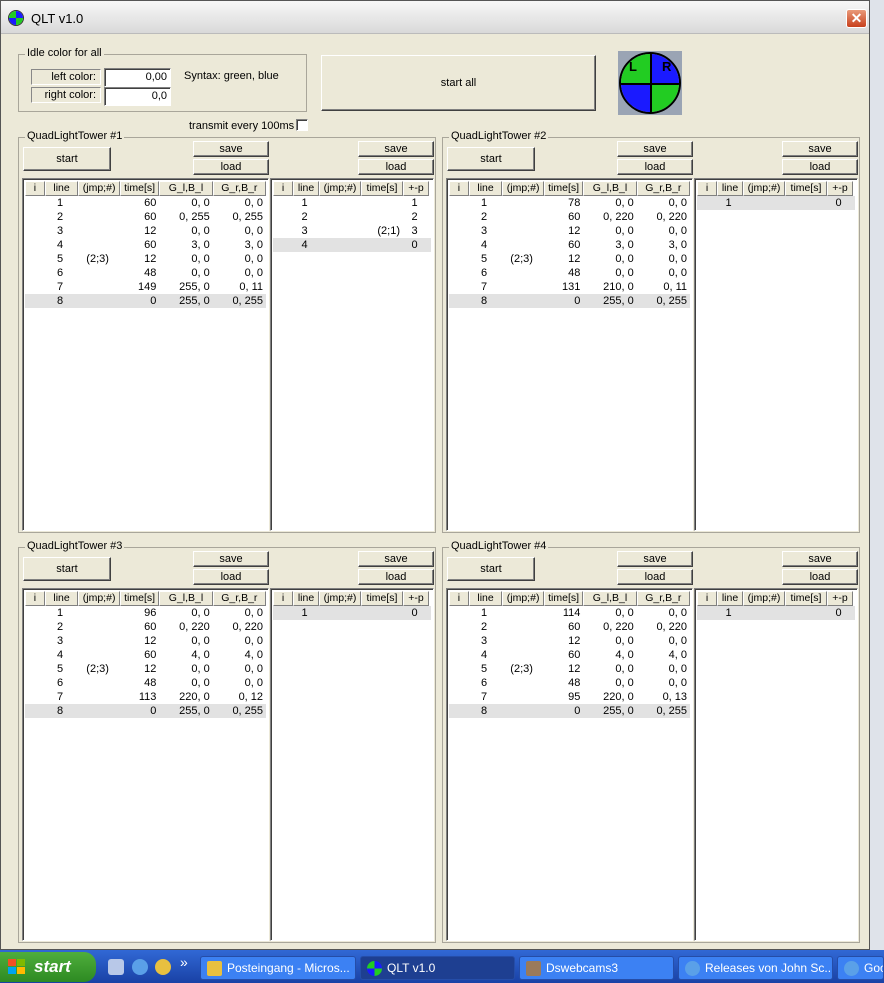  I want to click on table-row: 7 131 210, 0 0, 11, so click(569, 287).